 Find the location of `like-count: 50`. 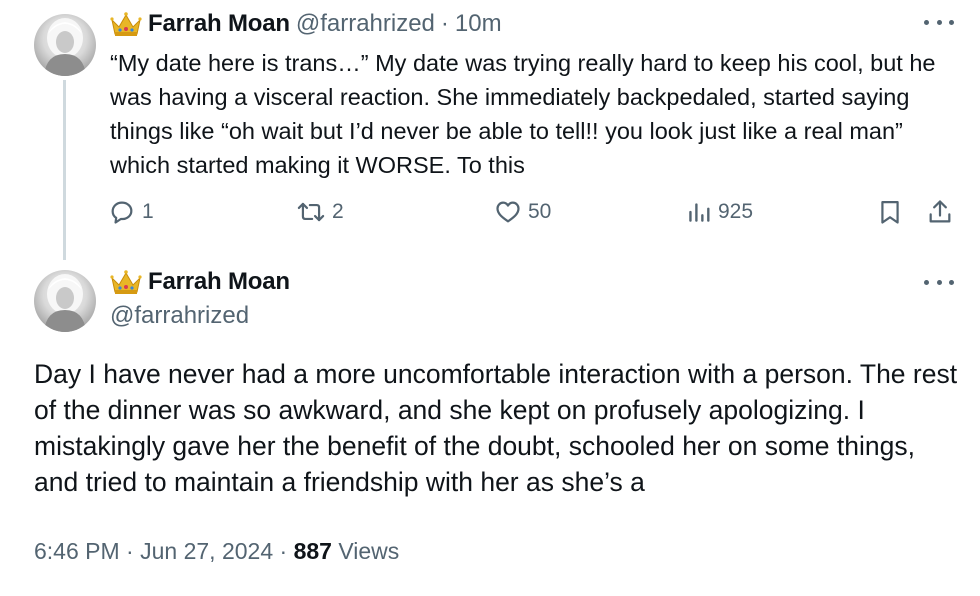

like-count: 50 is located at coordinates (540, 211).